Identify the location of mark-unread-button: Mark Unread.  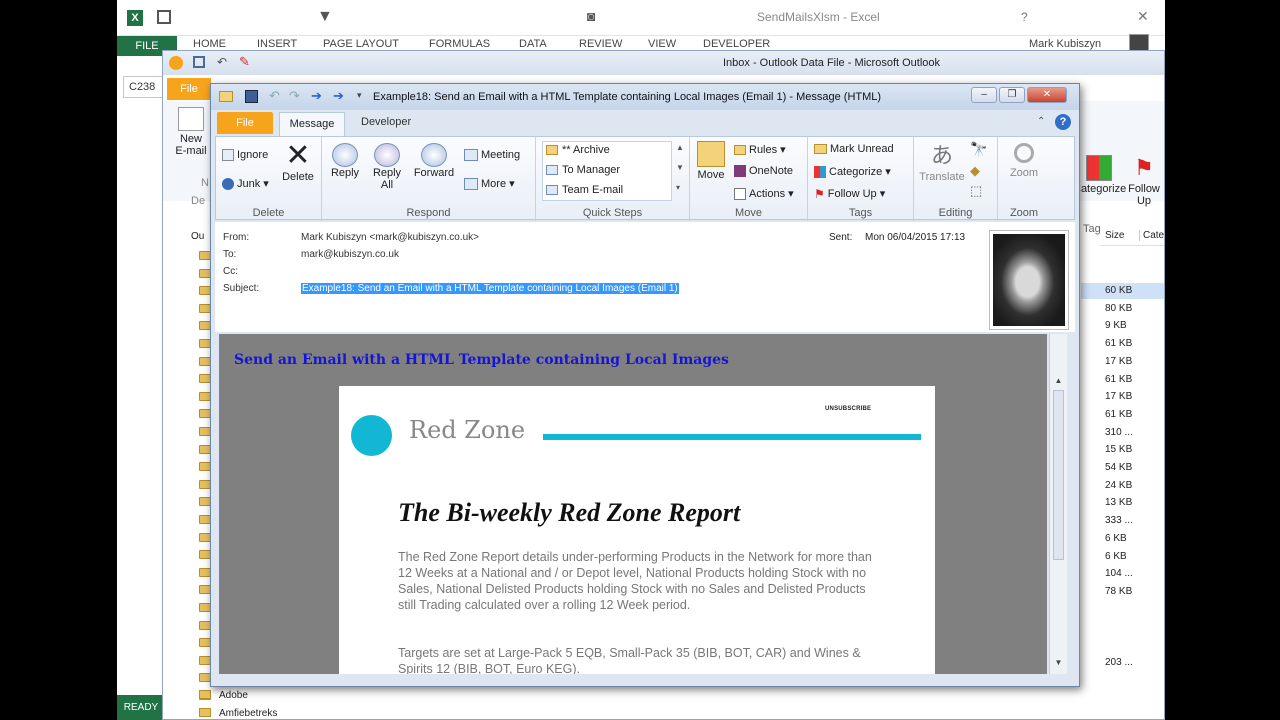
(854, 149).